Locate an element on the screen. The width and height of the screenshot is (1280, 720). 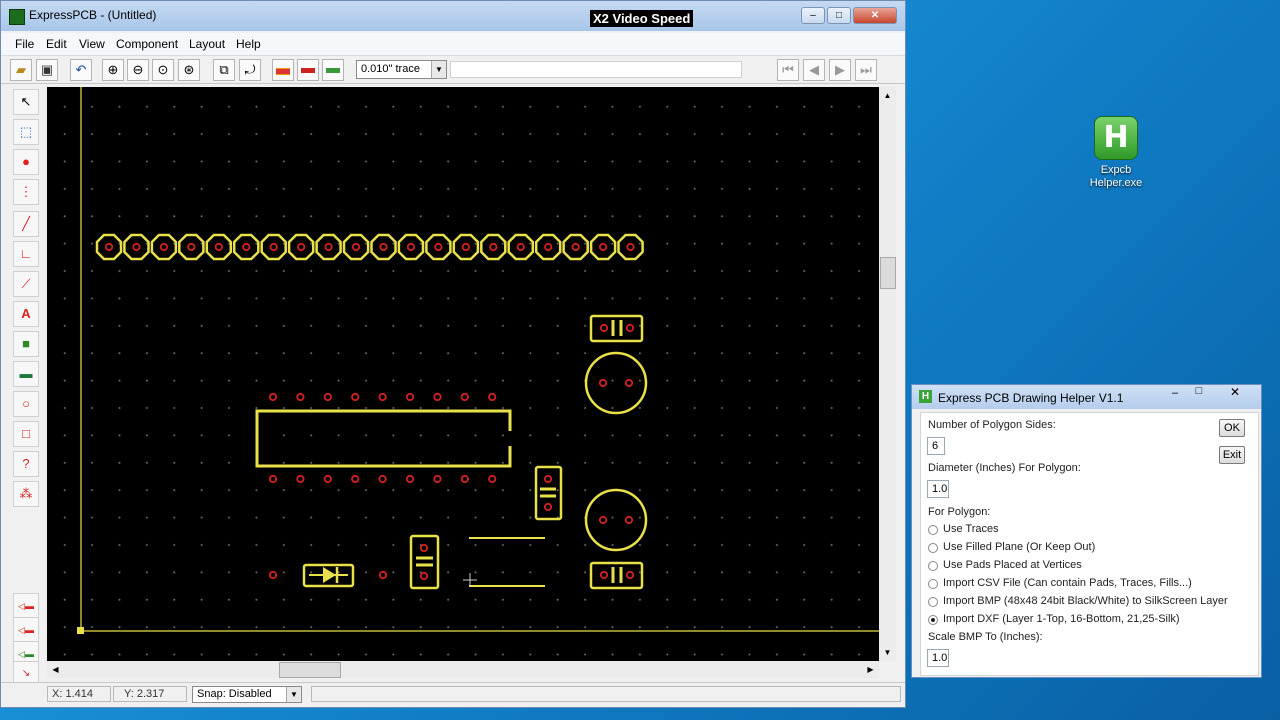
place-component-tool-icon: ⋮ is located at coordinates (26, 192).